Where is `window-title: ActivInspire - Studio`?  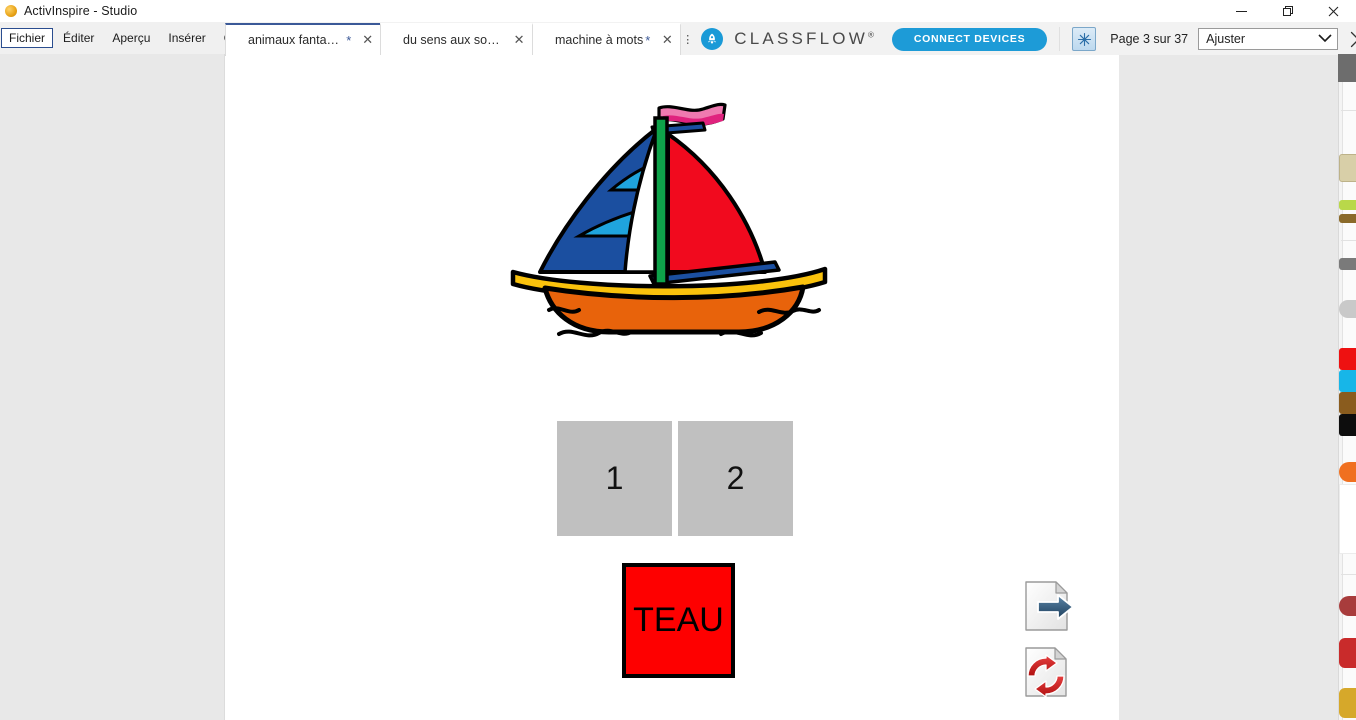 window-title: ActivInspire - Studio is located at coordinates (81, 11).